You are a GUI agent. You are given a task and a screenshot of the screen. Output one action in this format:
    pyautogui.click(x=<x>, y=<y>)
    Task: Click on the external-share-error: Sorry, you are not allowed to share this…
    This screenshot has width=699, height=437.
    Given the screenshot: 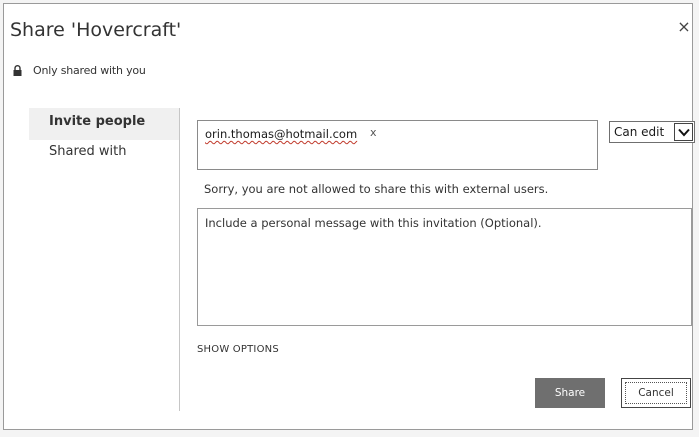 What is the action you would take?
    pyautogui.click(x=376, y=189)
    